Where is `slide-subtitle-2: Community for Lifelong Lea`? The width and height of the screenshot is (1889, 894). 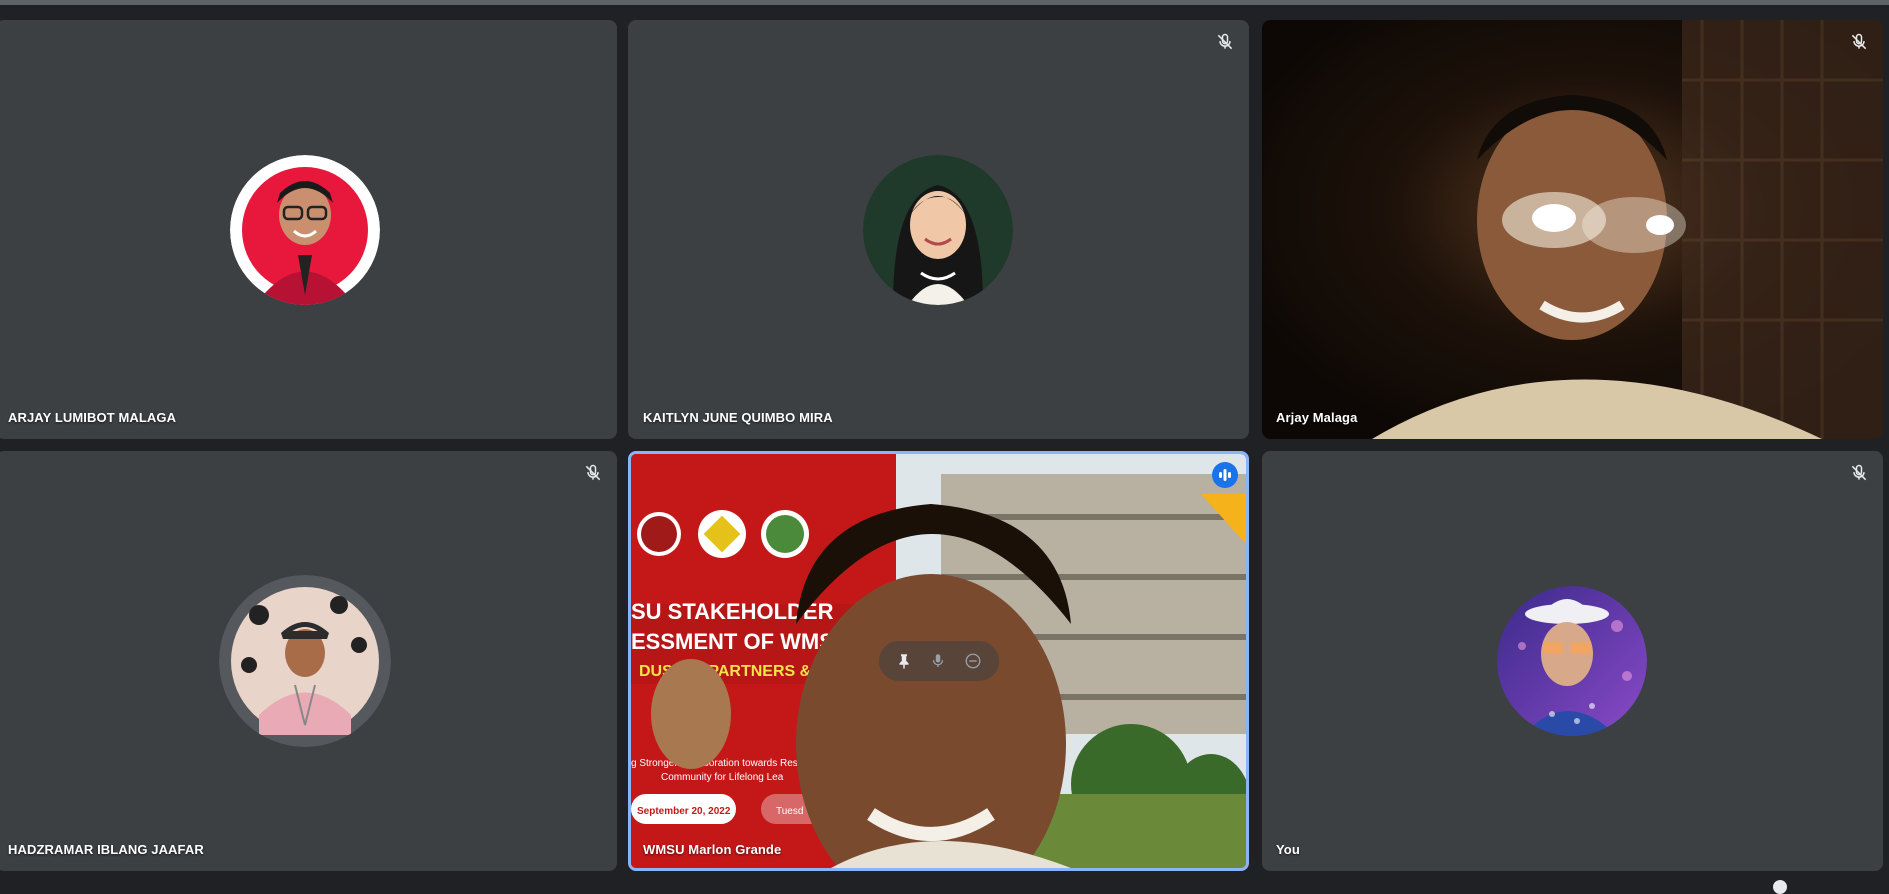
slide-subtitle-2: Community for Lifelong Lea is located at coordinates (722, 777).